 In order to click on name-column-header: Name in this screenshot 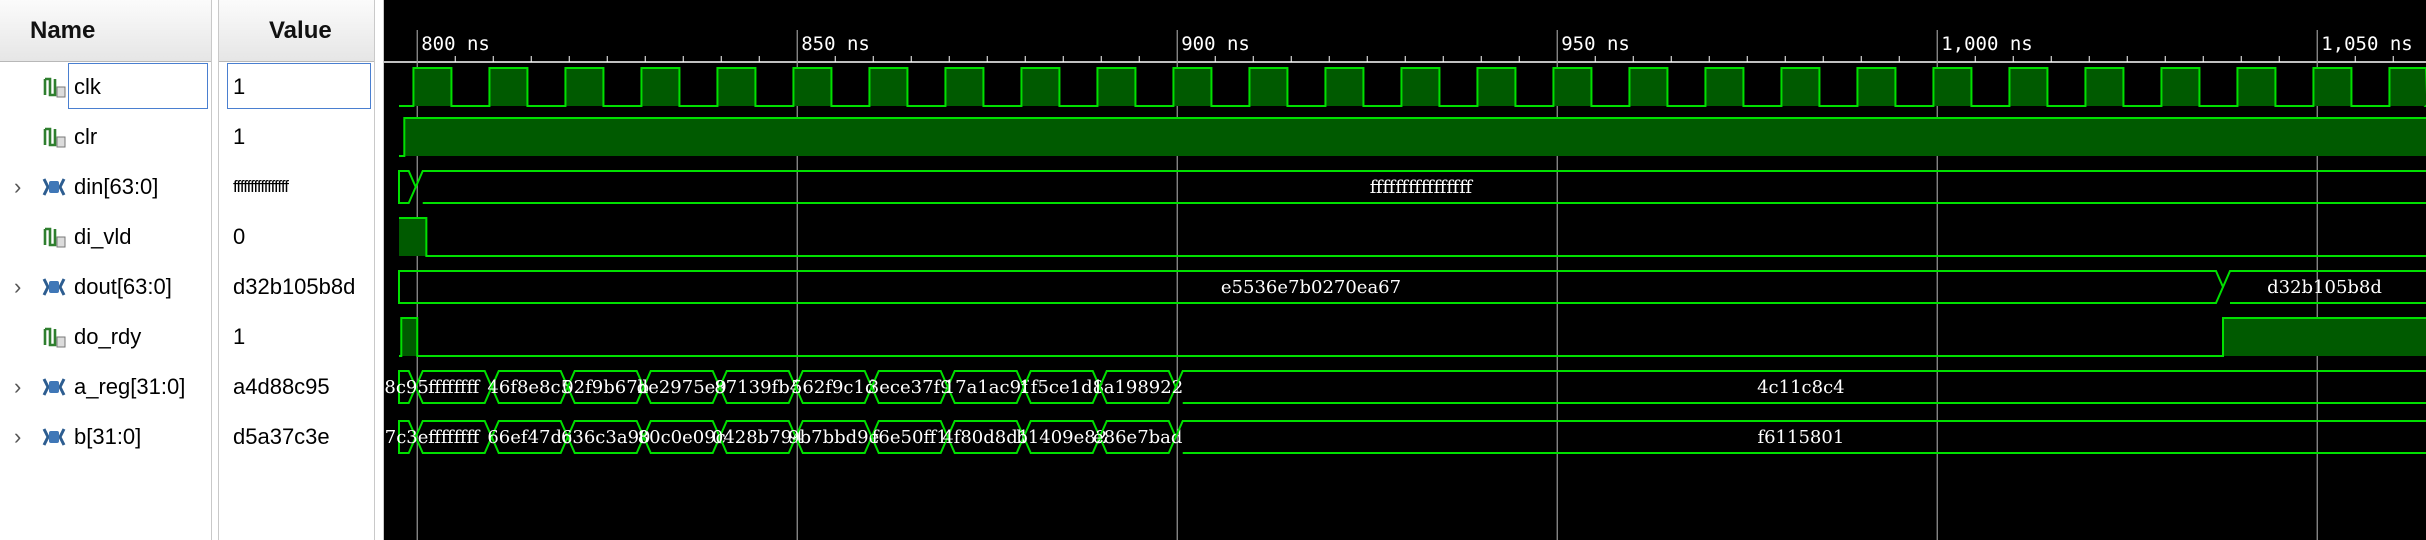, I will do `click(105, 31)`.